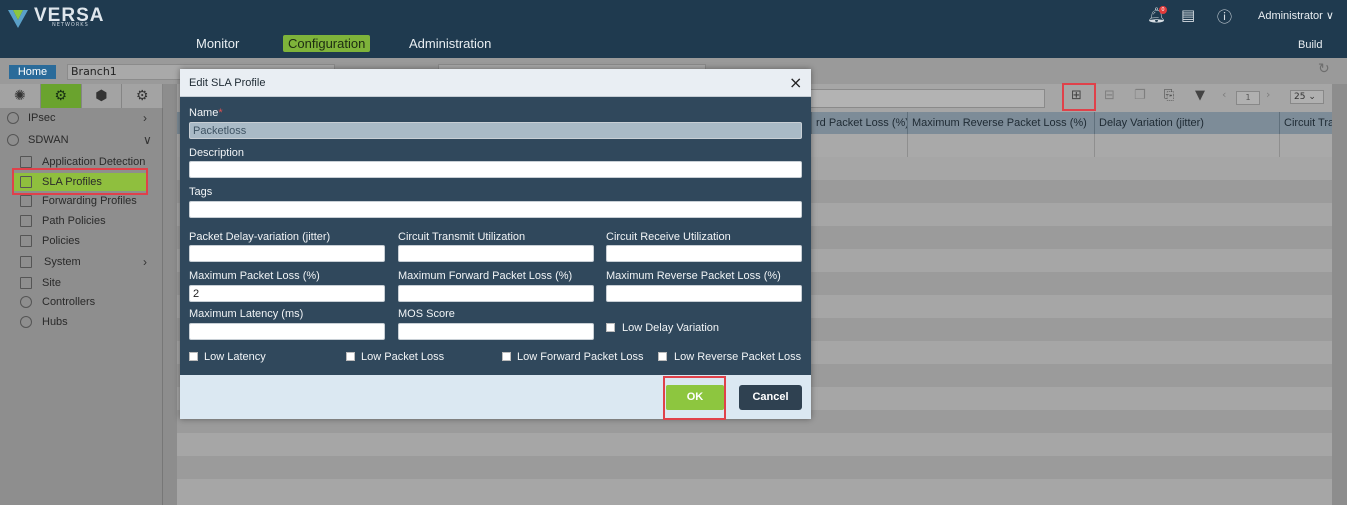  What do you see at coordinates (506, 356) in the screenshot?
I see `low-forward-loss-checkbox` at bounding box center [506, 356].